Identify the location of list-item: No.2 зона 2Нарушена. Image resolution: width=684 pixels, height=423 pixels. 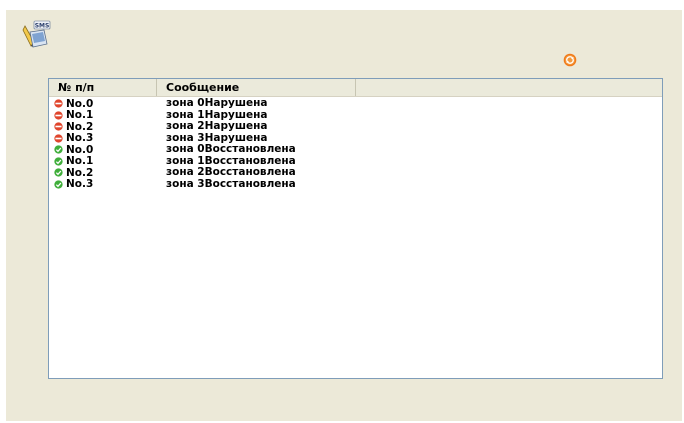
(355, 126).